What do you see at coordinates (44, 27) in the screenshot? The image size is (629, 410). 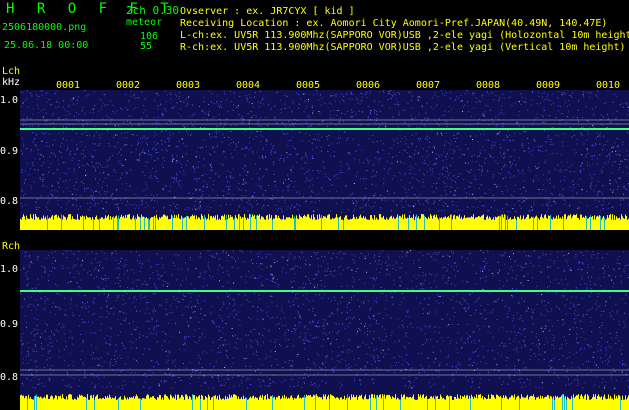 I see `filename-label: 2506180000.png` at bounding box center [44, 27].